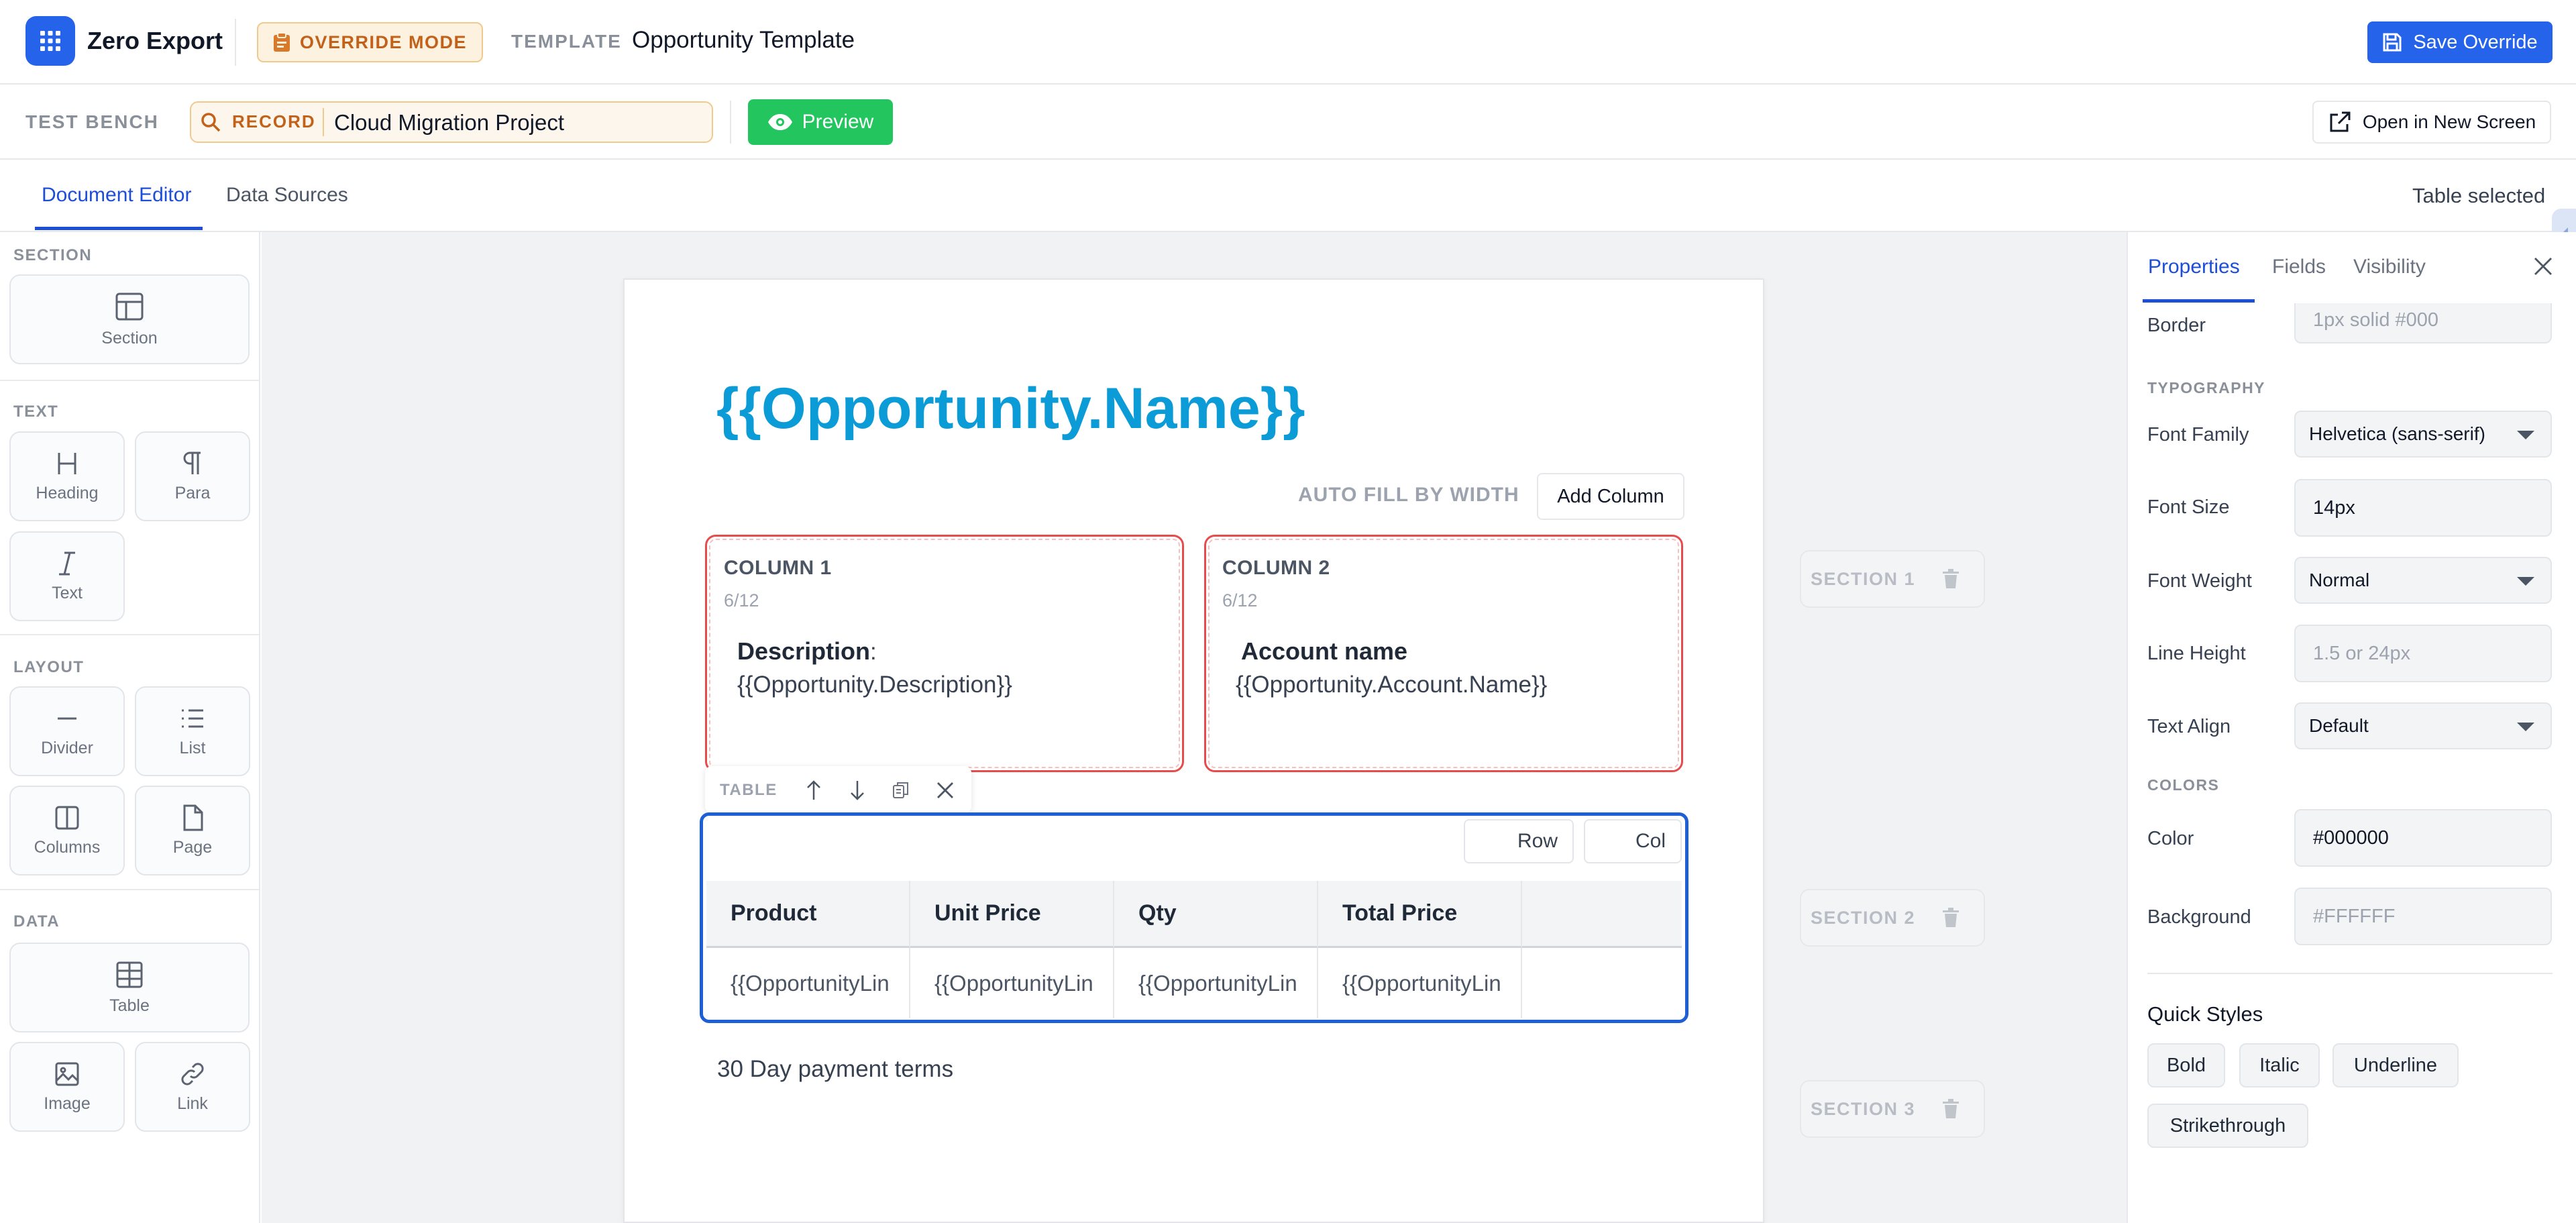 The height and width of the screenshot is (1223, 2576). What do you see at coordinates (2431, 122) in the screenshot?
I see `open-in-new-screen-button: Open in New Screen` at bounding box center [2431, 122].